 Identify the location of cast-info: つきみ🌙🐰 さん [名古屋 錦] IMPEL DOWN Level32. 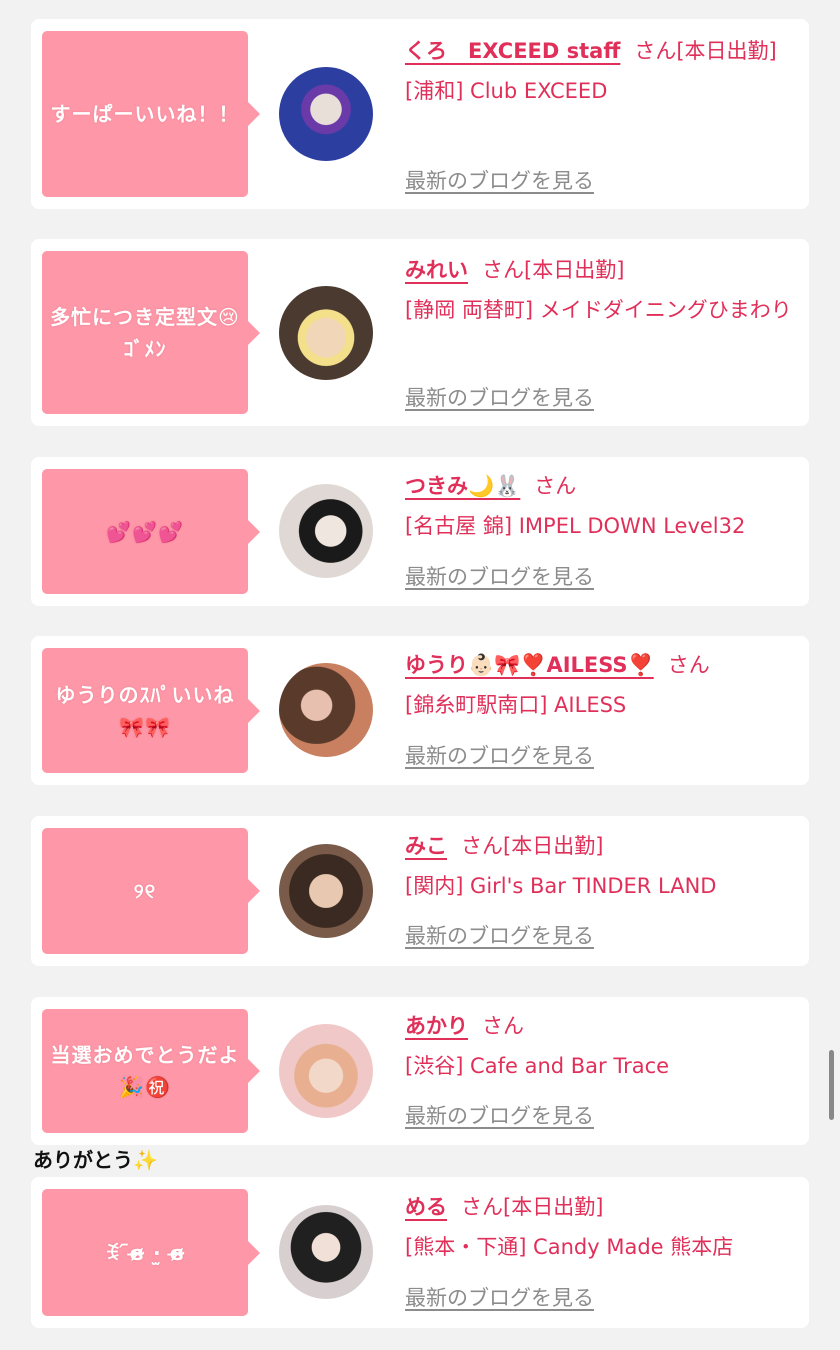
(602, 506).